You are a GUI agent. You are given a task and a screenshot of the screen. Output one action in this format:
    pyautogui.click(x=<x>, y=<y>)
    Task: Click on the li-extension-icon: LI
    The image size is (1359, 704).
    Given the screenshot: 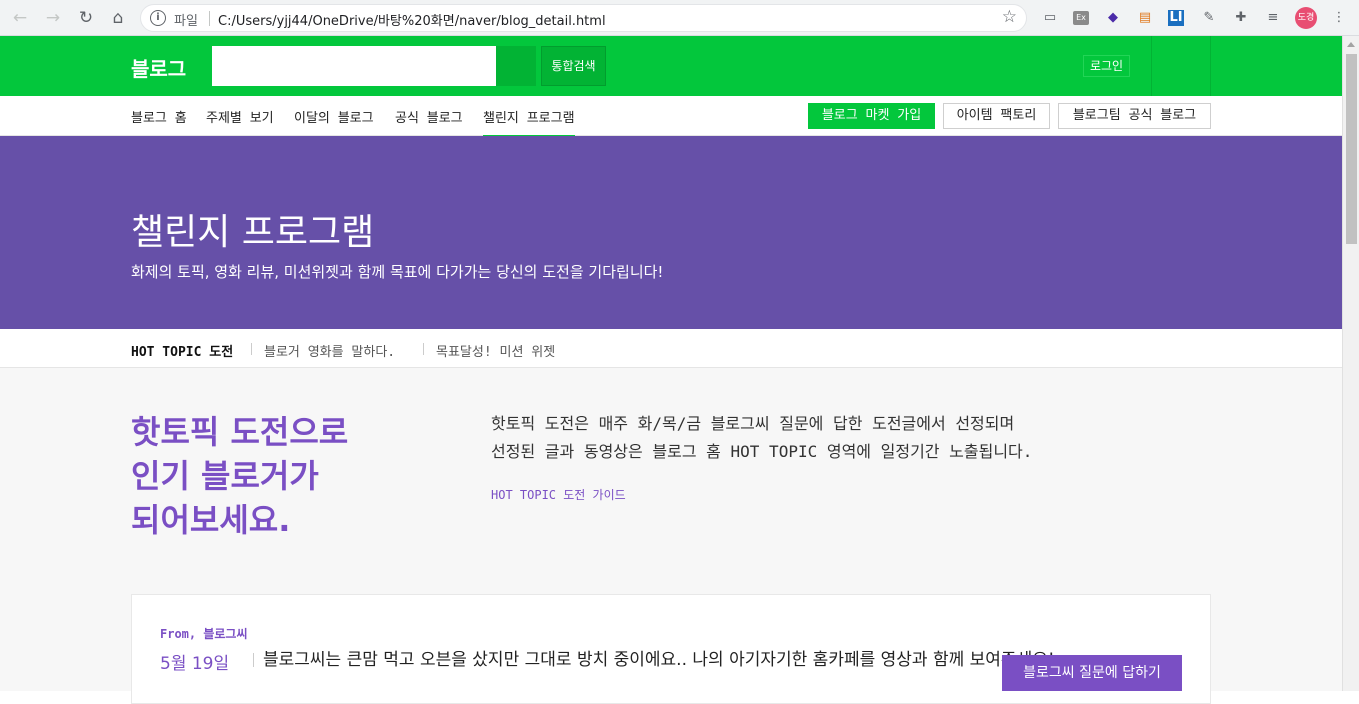 What is the action you would take?
    pyautogui.click(x=1176, y=18)
    